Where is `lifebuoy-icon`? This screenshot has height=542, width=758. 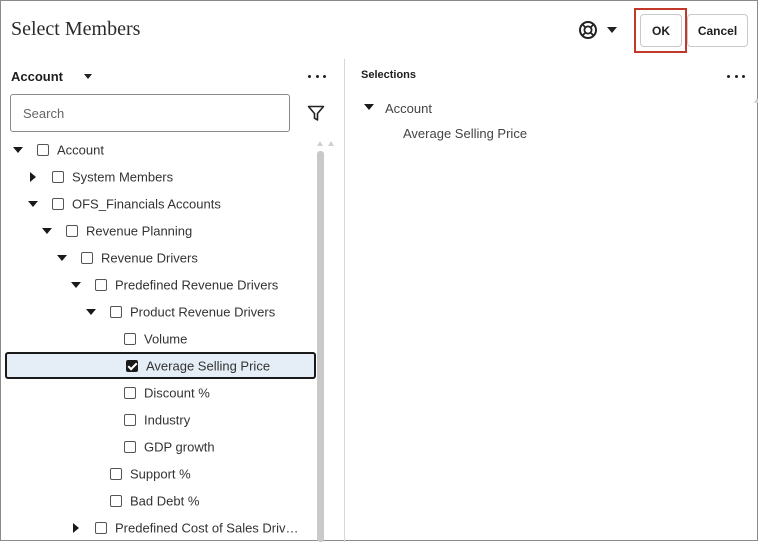 lifebuoy-icon is located at coordinates (588, 30).